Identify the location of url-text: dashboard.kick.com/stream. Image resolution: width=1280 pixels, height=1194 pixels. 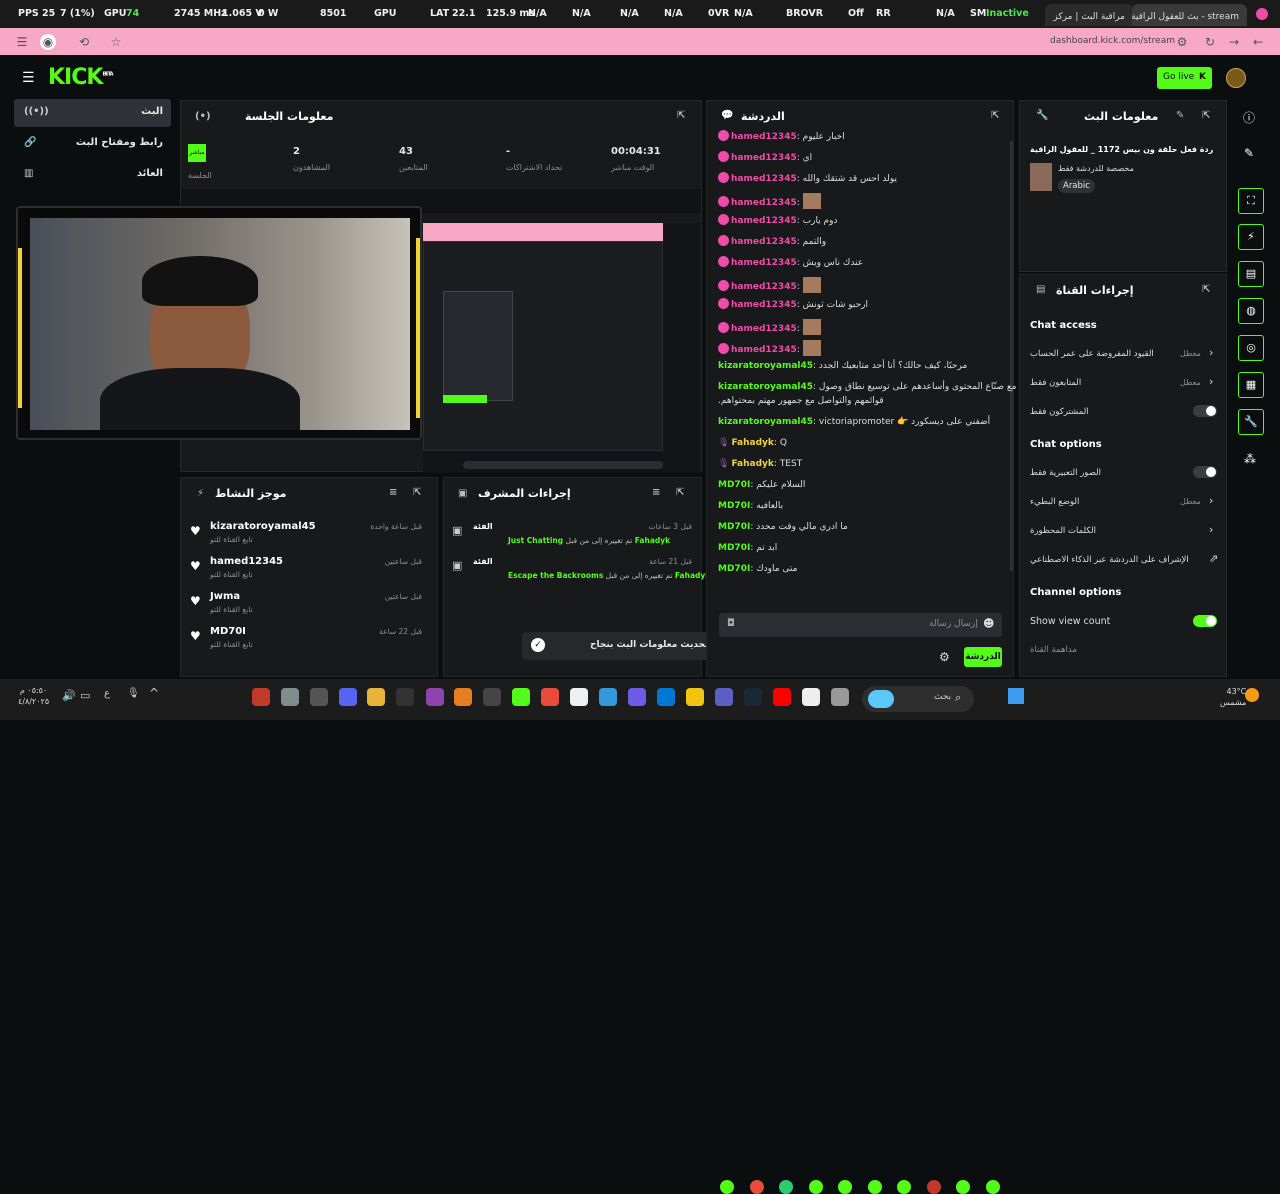
(1112, 41).